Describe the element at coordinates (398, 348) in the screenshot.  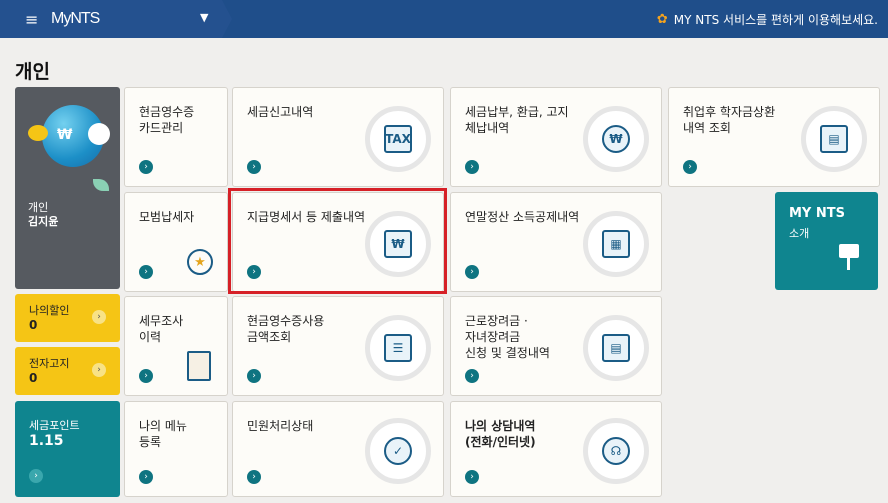
I see `receipt-icon: ☰` at that location.